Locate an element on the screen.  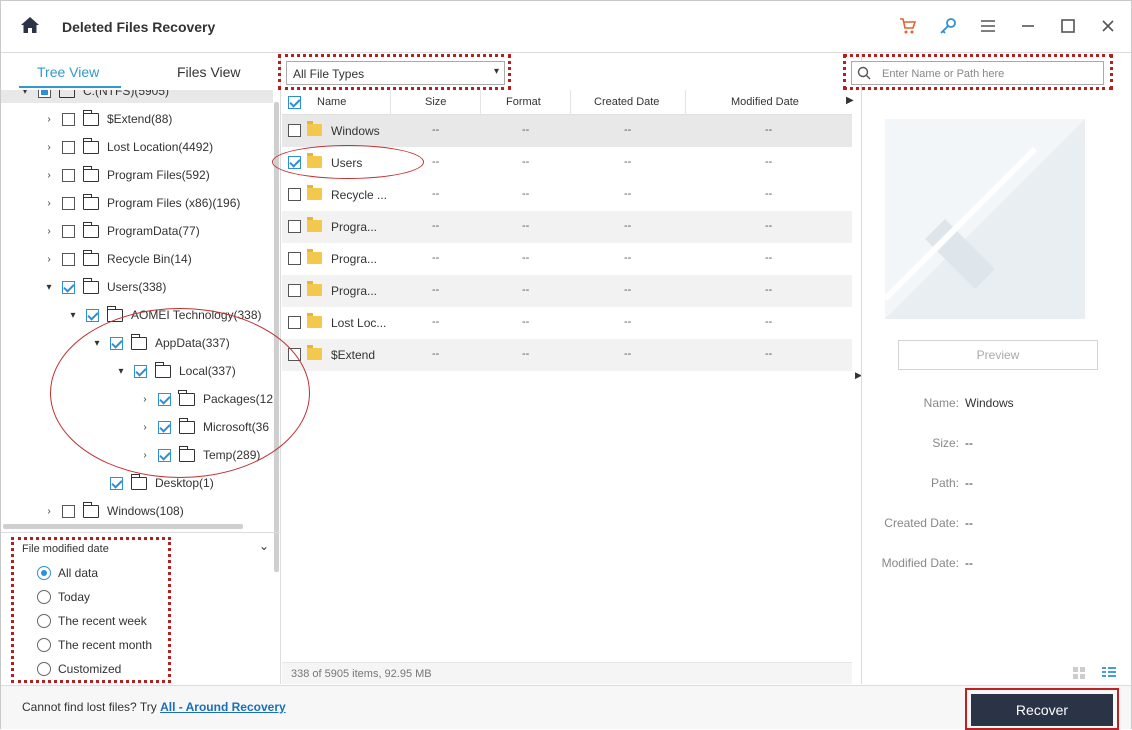
preview-field: Size: -- is located at coordinates (997, 445).